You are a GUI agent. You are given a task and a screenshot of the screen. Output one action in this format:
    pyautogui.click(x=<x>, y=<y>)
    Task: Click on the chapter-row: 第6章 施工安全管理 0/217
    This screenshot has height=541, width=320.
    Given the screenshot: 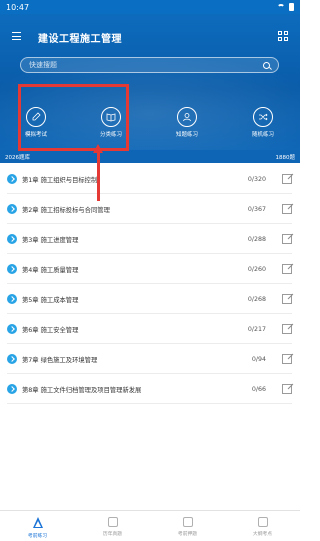 What is the action you would take?
    pyautogui.click(x=150, y=329)
    